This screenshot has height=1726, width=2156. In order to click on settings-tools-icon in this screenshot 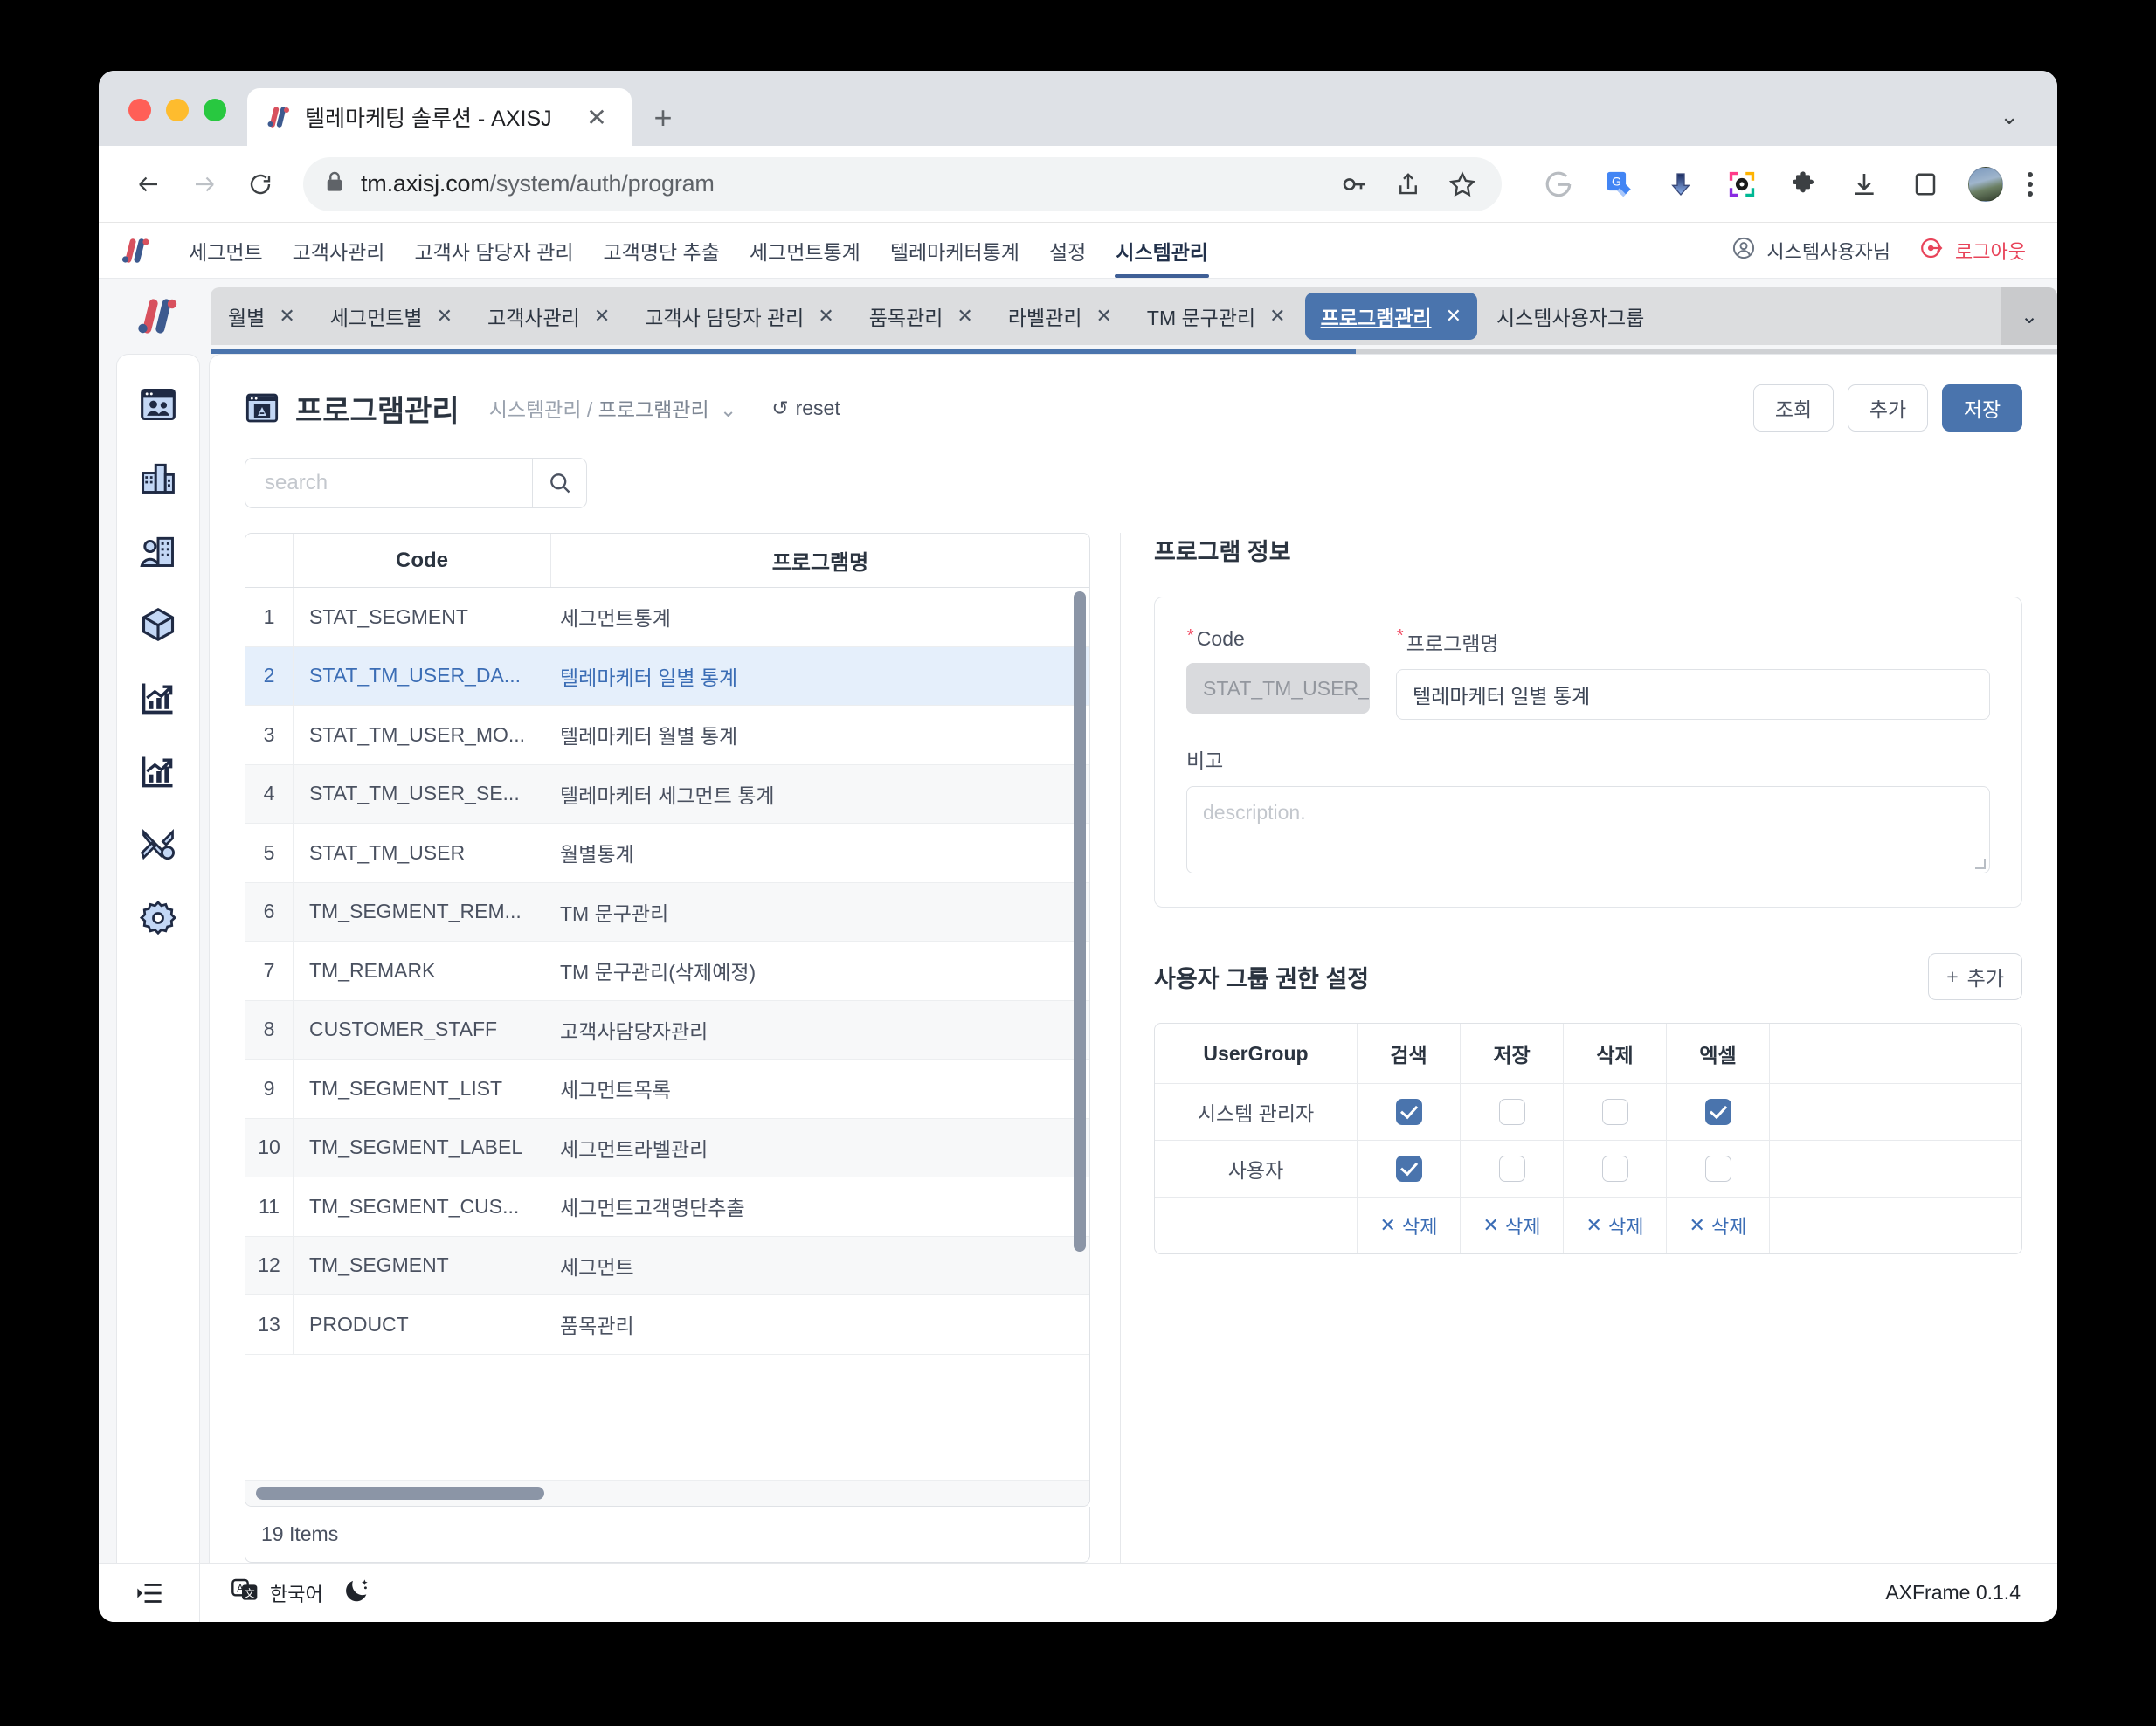, I will do `click(158, 844)`.